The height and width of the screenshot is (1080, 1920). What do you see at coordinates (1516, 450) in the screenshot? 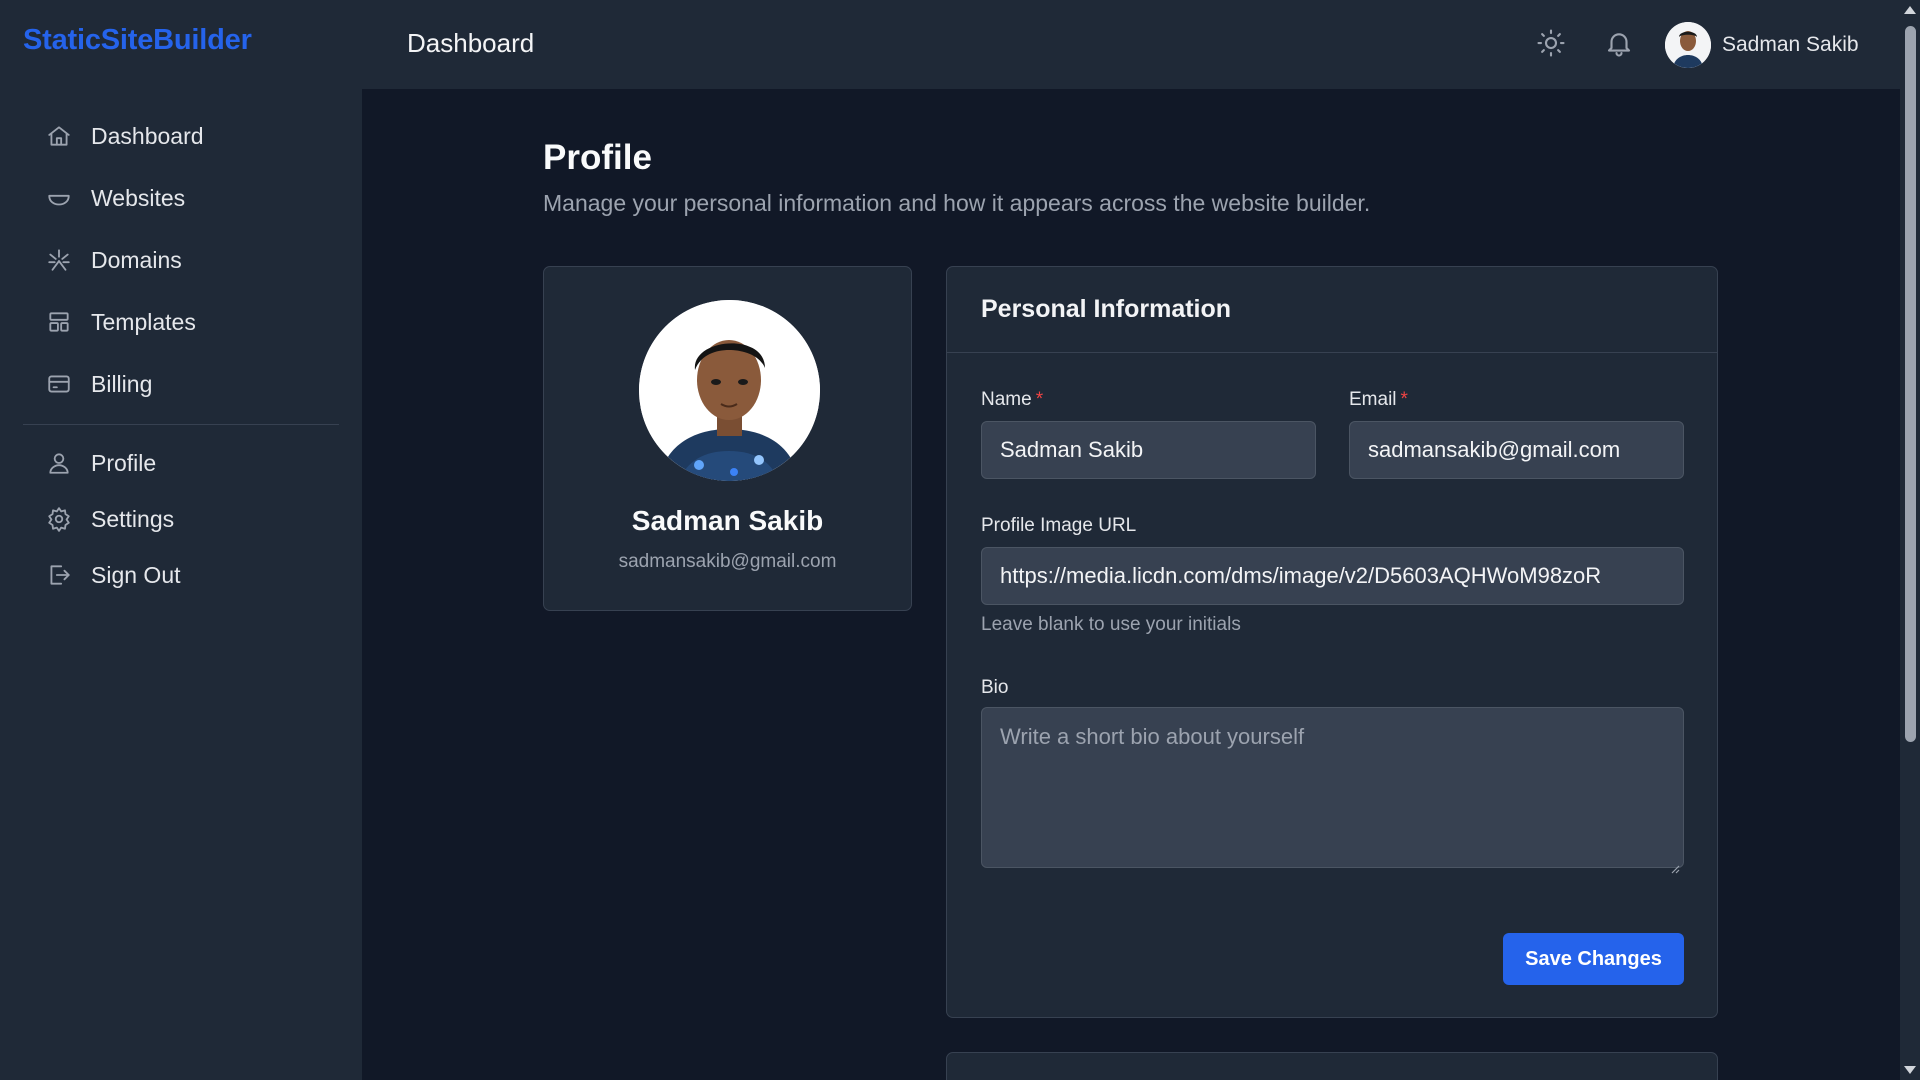
I see `email-field: sadmansakib@gmail.com` at bounding box center [1516, 450].